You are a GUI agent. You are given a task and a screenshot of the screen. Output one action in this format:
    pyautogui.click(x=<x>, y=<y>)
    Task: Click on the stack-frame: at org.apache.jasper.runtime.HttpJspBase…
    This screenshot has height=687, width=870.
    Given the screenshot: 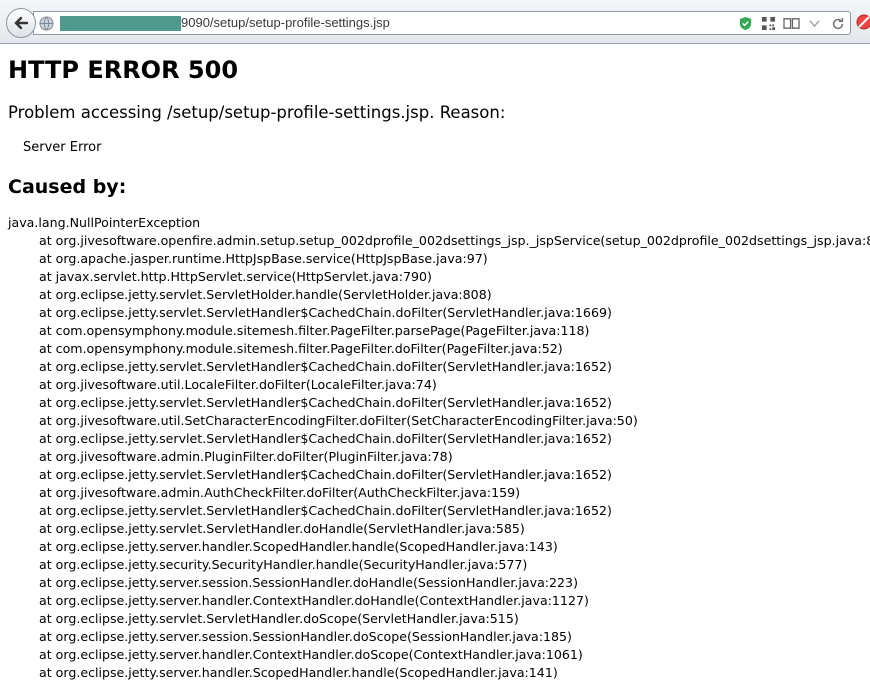 What is the action you would take?
    pyautogui.click(x=263, y=258)
    